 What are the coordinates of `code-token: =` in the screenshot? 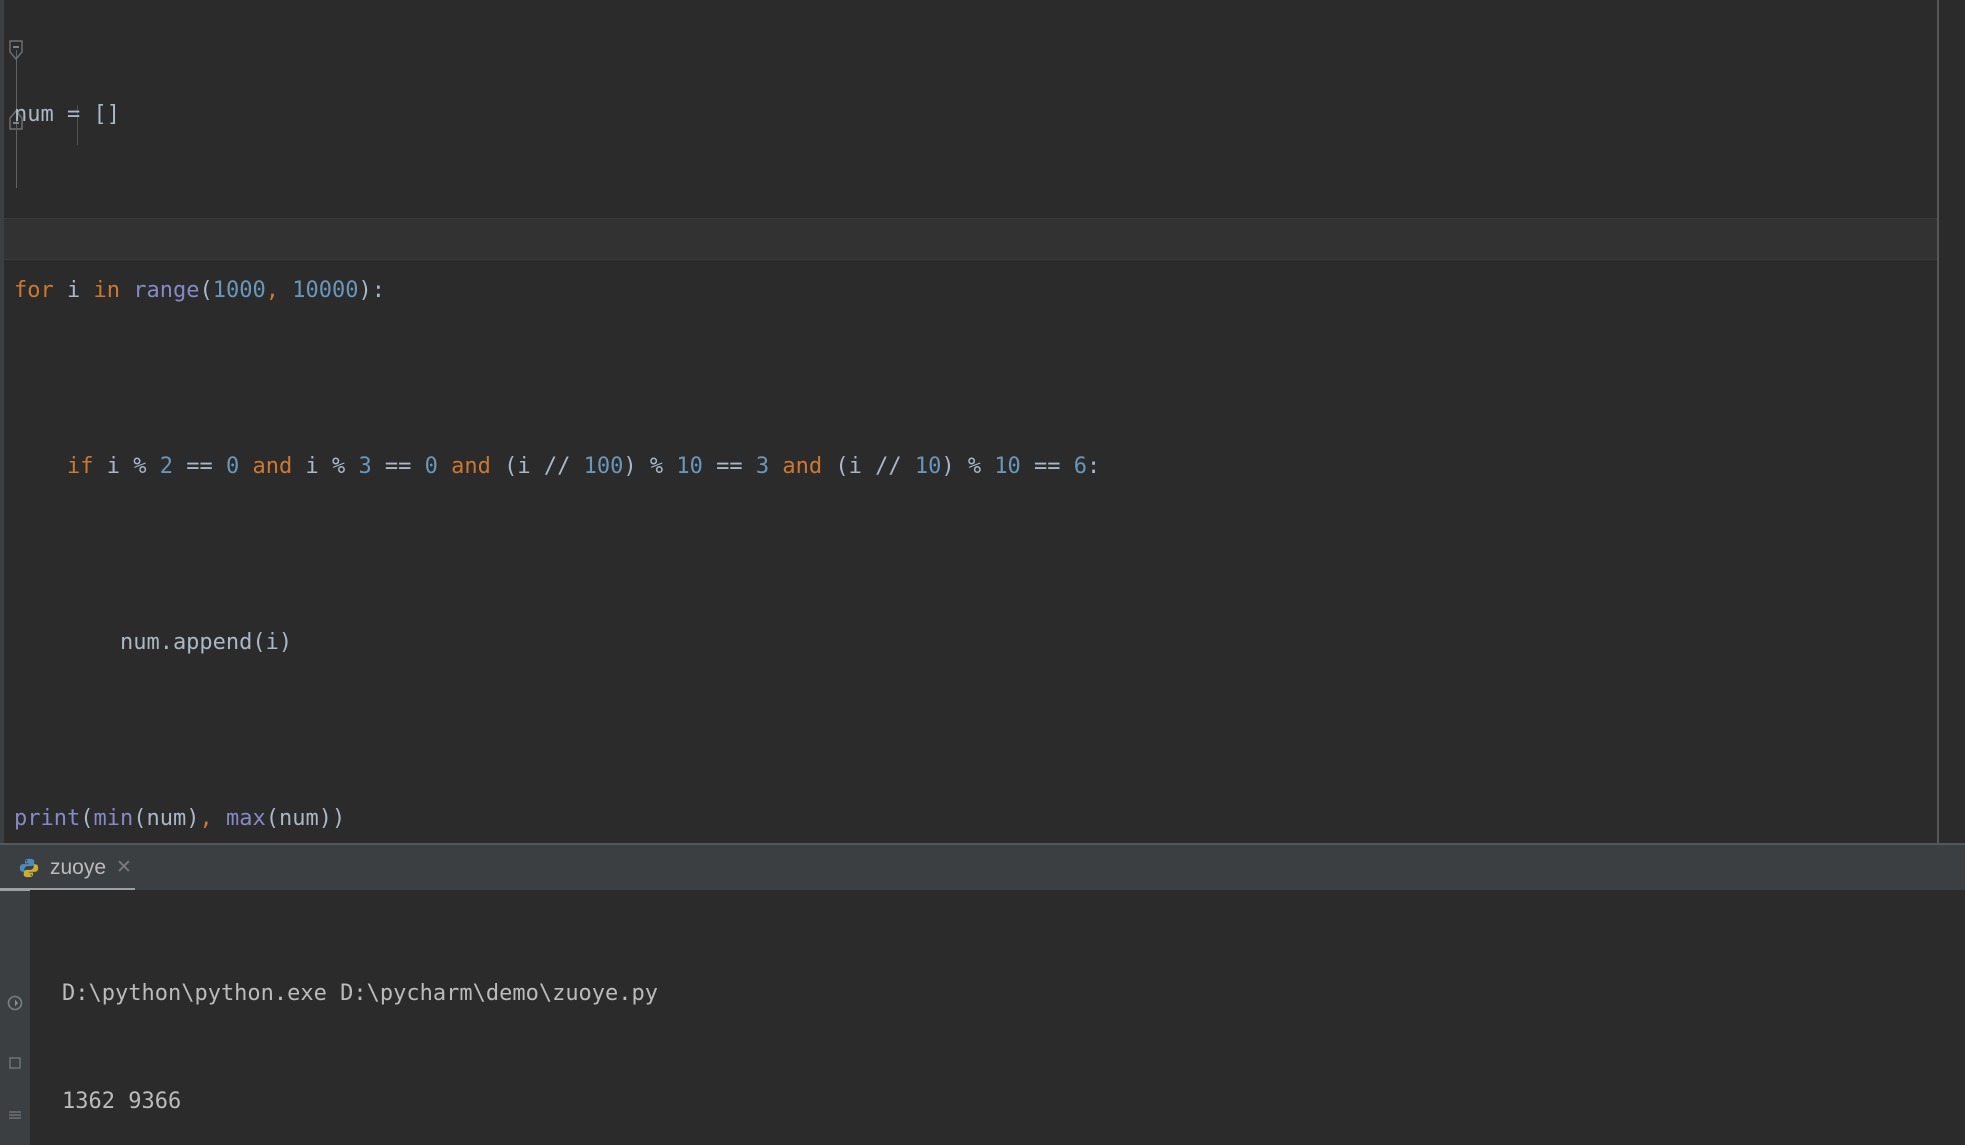 It's located at (73, 114).